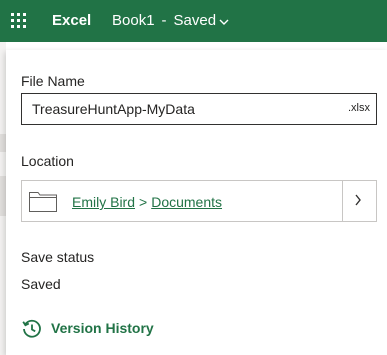  Describe the element at coordinates (224, 21) in the screenshot. I see `chevron-down-icon` at that location.